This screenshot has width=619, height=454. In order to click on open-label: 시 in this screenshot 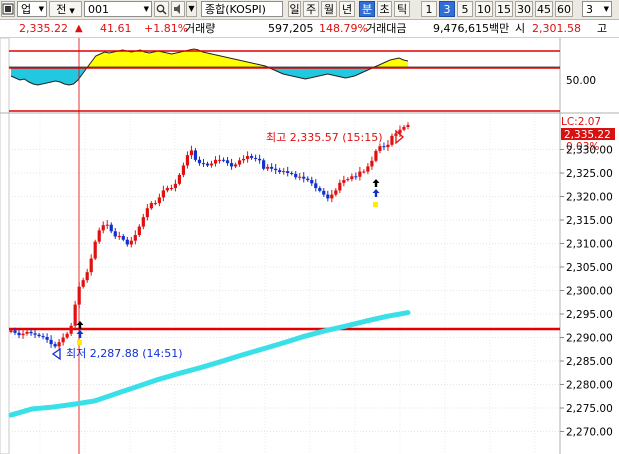, I will do `click(520, 28)`.